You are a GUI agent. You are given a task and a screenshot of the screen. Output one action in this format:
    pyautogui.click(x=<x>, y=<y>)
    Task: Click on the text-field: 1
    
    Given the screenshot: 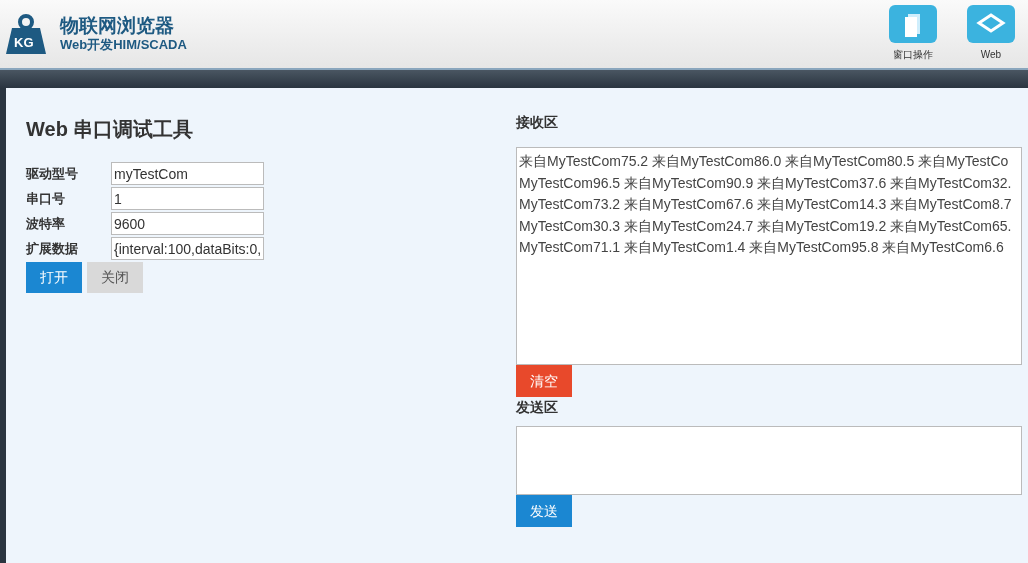 What is the action you would take?
    pyautogui.click(x=187, y=198)
    